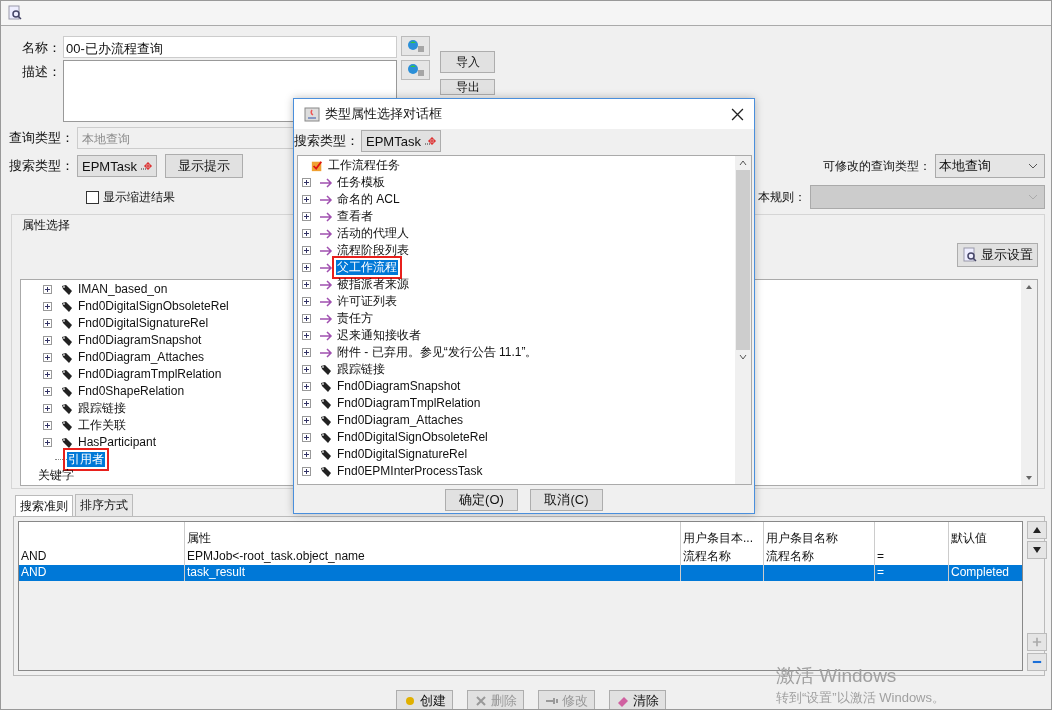  Describe the element at coordinates (41, 48) in the screenshot. I see `name-label: 名称：` at that location.